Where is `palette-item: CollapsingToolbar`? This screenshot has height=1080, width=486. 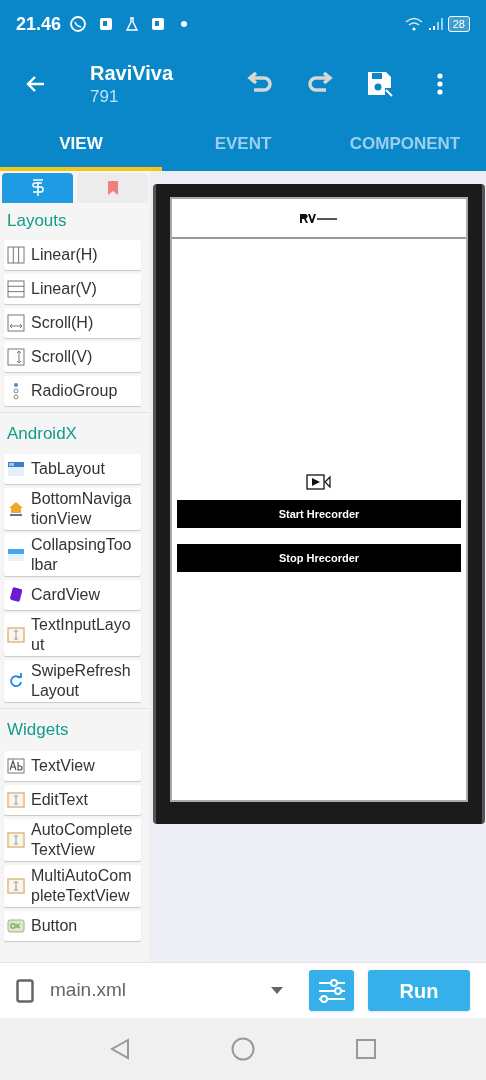
palette-item: CollapsingToolbar is located at coordinates (72, 555).